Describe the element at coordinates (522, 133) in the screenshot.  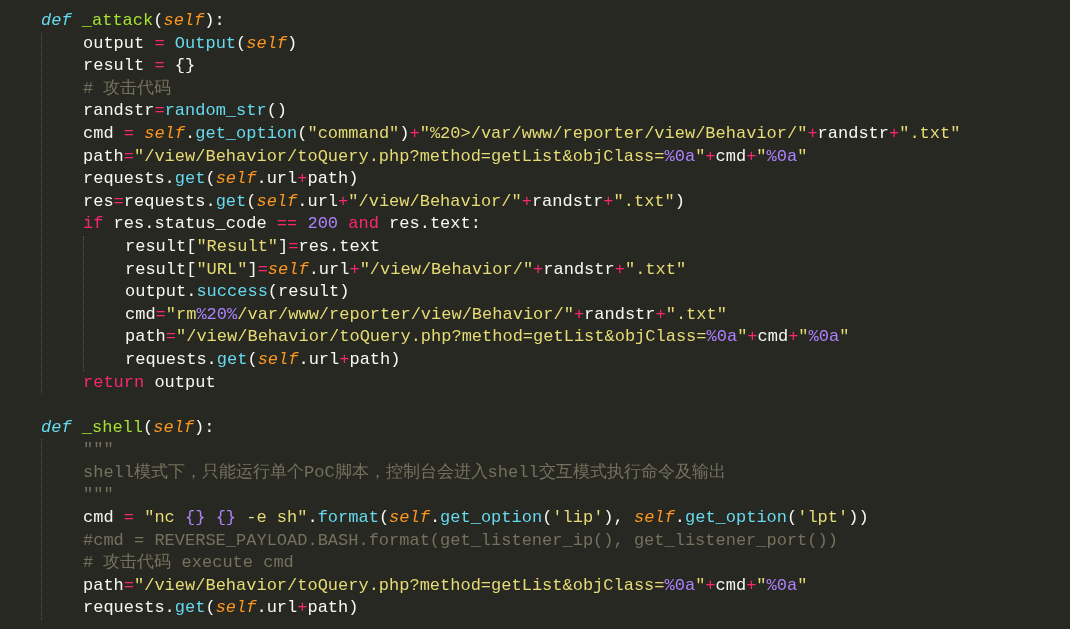
I see `code-line: cmd = self.get_option("command")+"%20>/var/www/reporter/view/Behavior/"+randstr+".txt"` at that location.